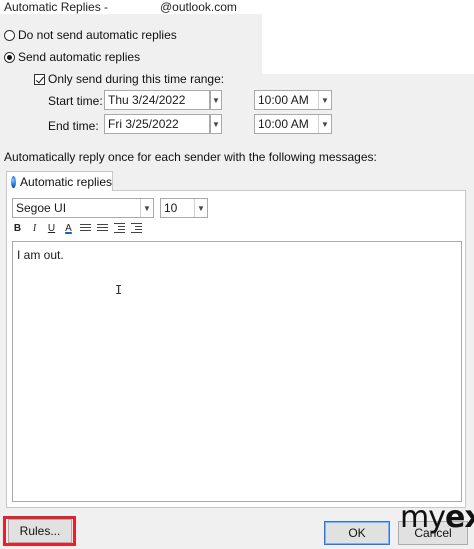  Describe the element at coordinates (459, 517) in the screenshot. I see `brand-bold-text: ex` at that location.